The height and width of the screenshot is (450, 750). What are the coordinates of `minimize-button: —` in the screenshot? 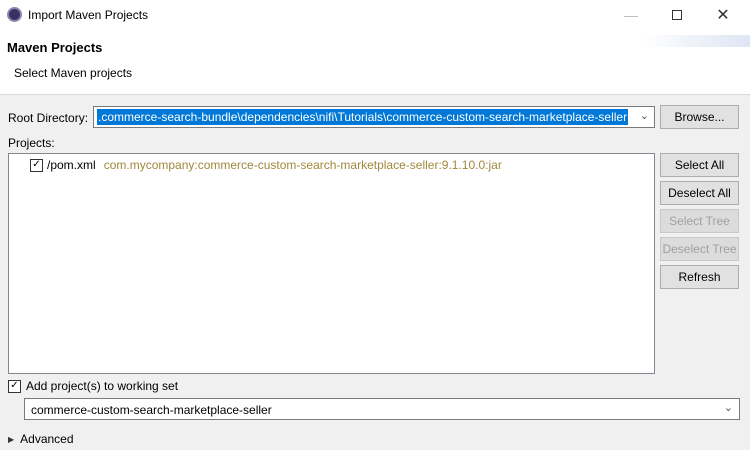 It's located at (631, 15).